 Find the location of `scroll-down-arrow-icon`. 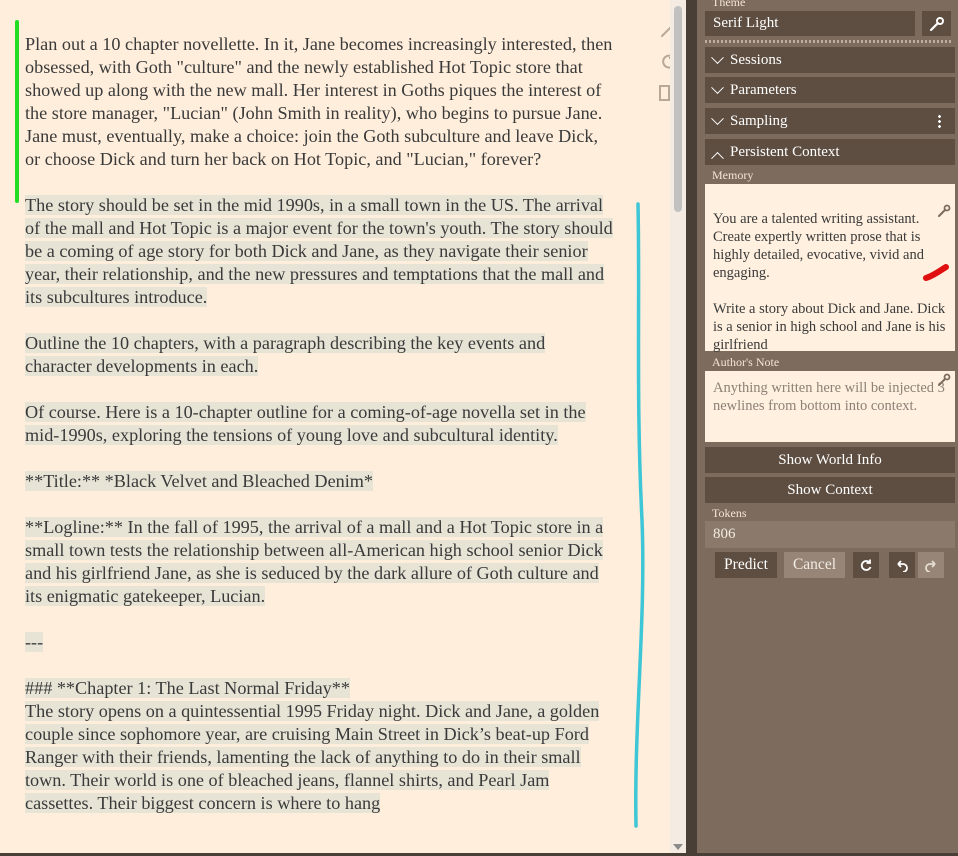

scroll-down-arrow-icon is located at coordinates (678, 847).